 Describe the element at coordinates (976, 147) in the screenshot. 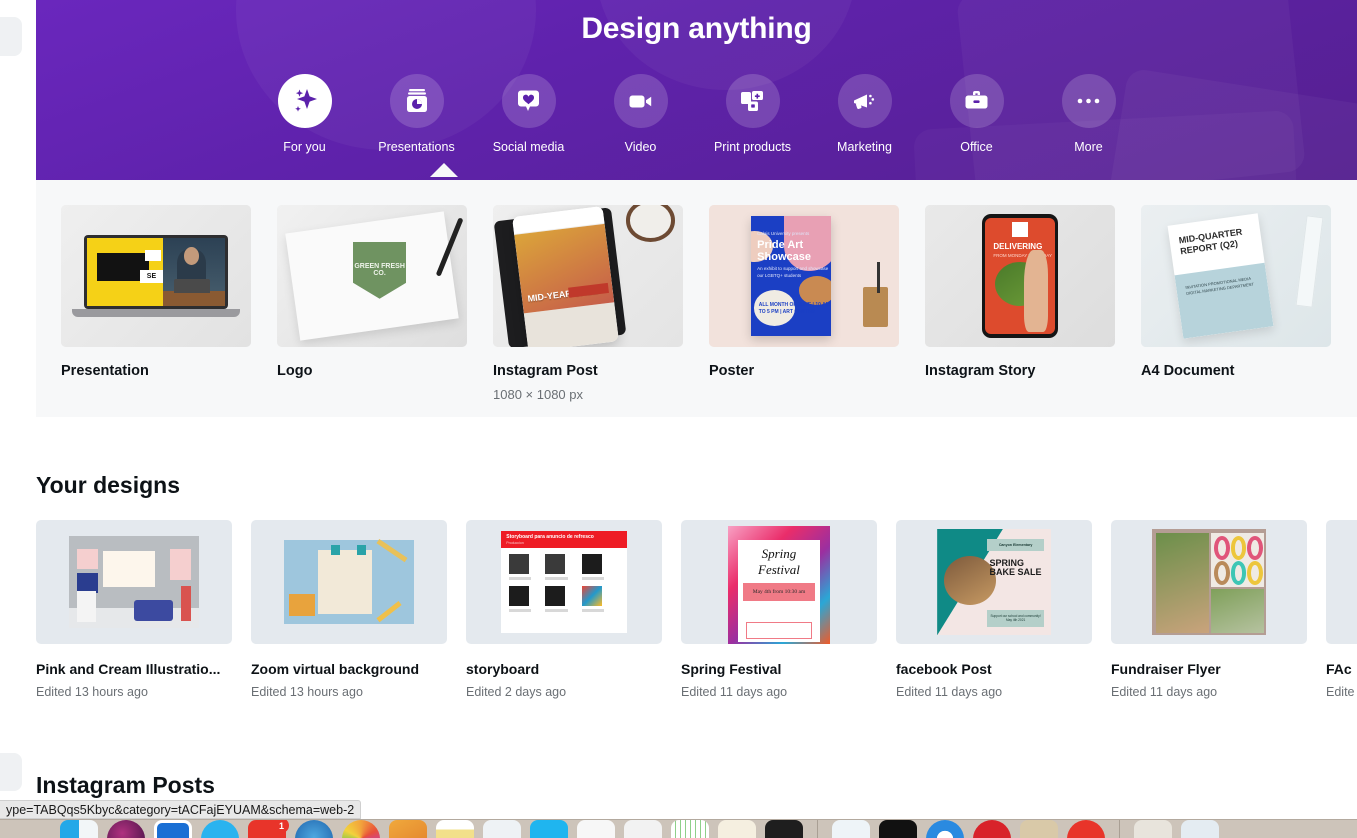

I see `category-label: Office` at that location.